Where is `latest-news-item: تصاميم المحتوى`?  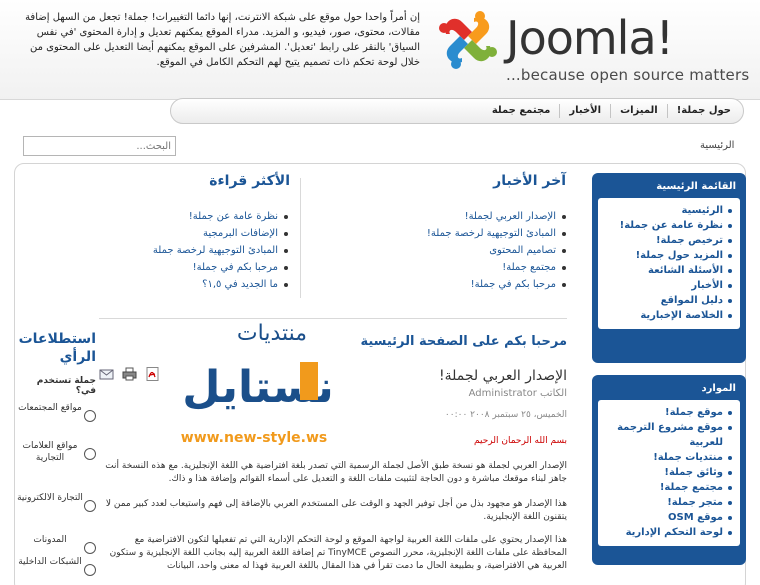 latest-news-item: تصاميم المحتوى is located at coordinates (483, 250).